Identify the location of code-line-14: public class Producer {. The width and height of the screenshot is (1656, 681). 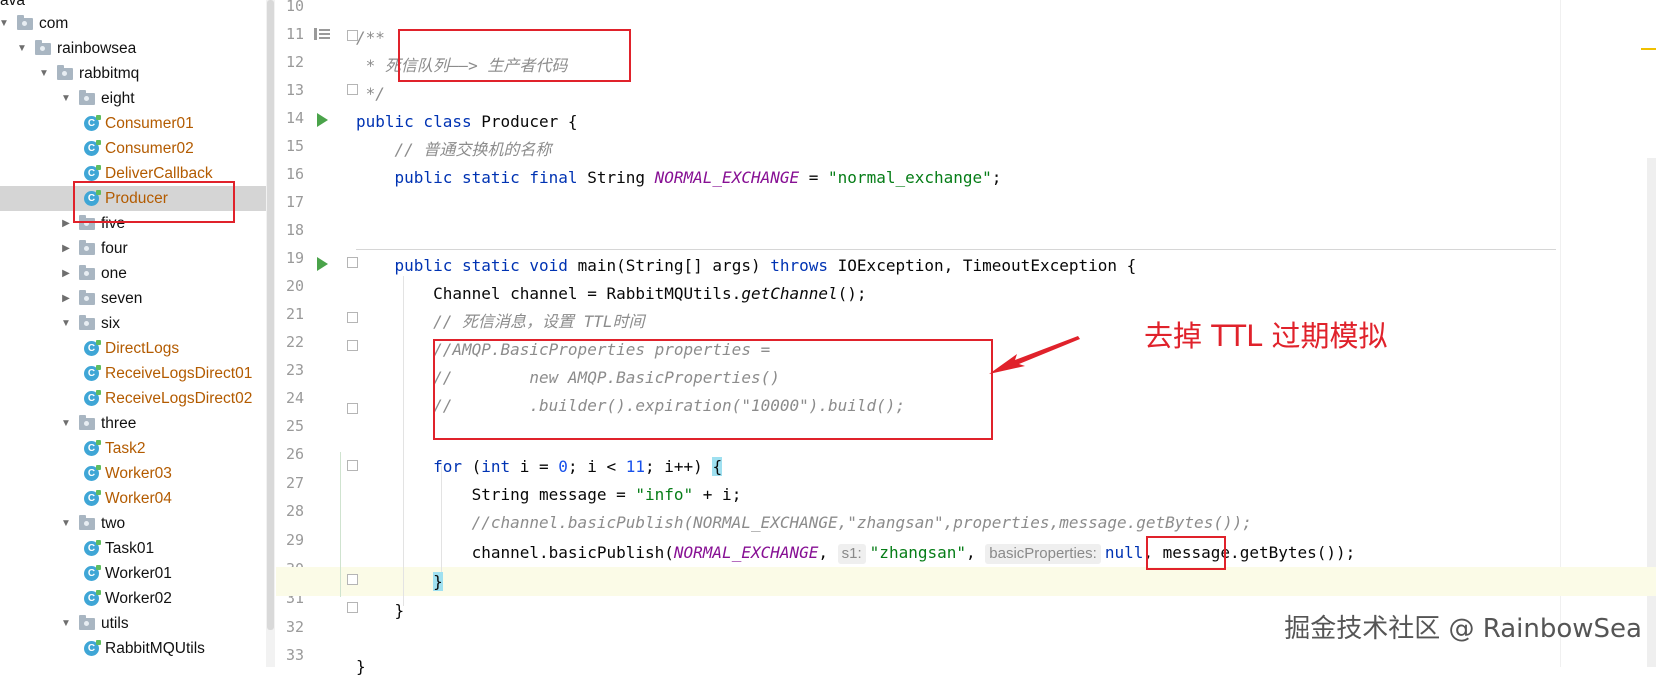
(467, 121).